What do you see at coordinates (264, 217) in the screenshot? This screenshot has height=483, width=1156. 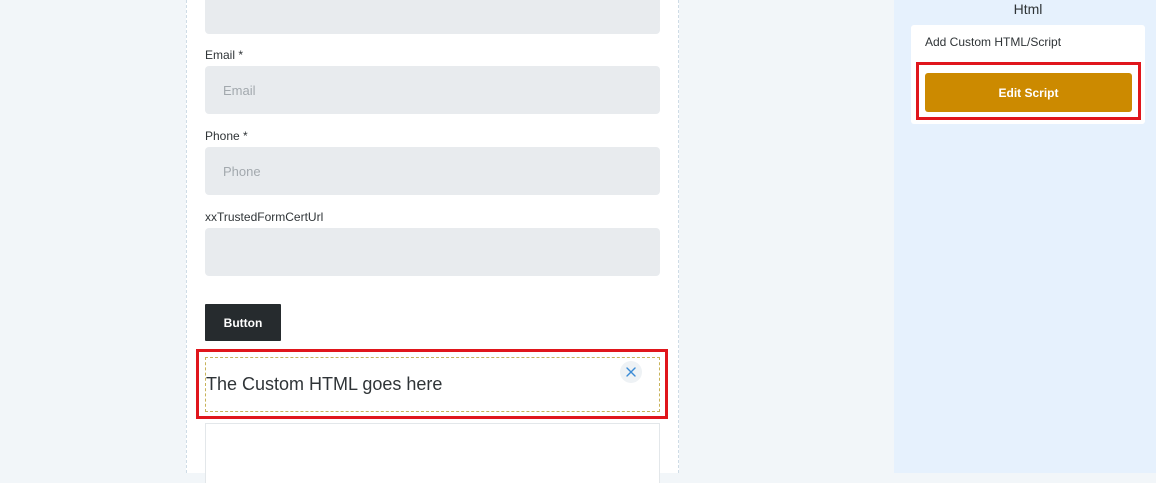 I see `trusted-form-label: xxTrustedFormCertUrl` at bounding box center [264, 217].